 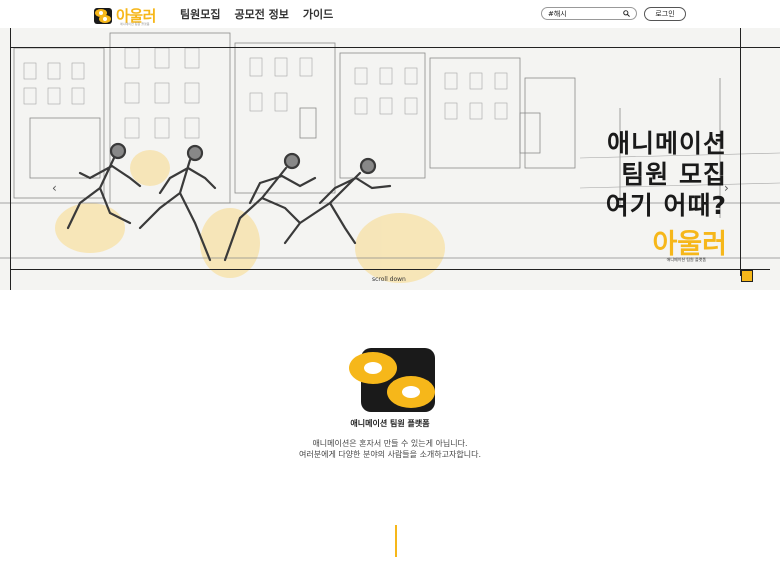 What do you see at coordinates (395, 47) in the screenshot?
I see `hero-frame-top` at bounding box center [395, 47].